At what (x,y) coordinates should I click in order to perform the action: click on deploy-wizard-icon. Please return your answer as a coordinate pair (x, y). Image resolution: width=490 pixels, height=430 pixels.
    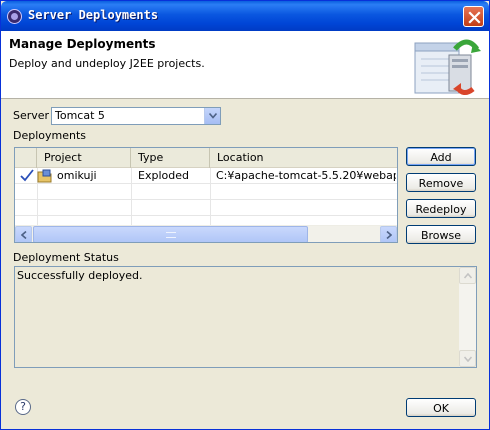
    Looking at the image, I should click on (447, 67).